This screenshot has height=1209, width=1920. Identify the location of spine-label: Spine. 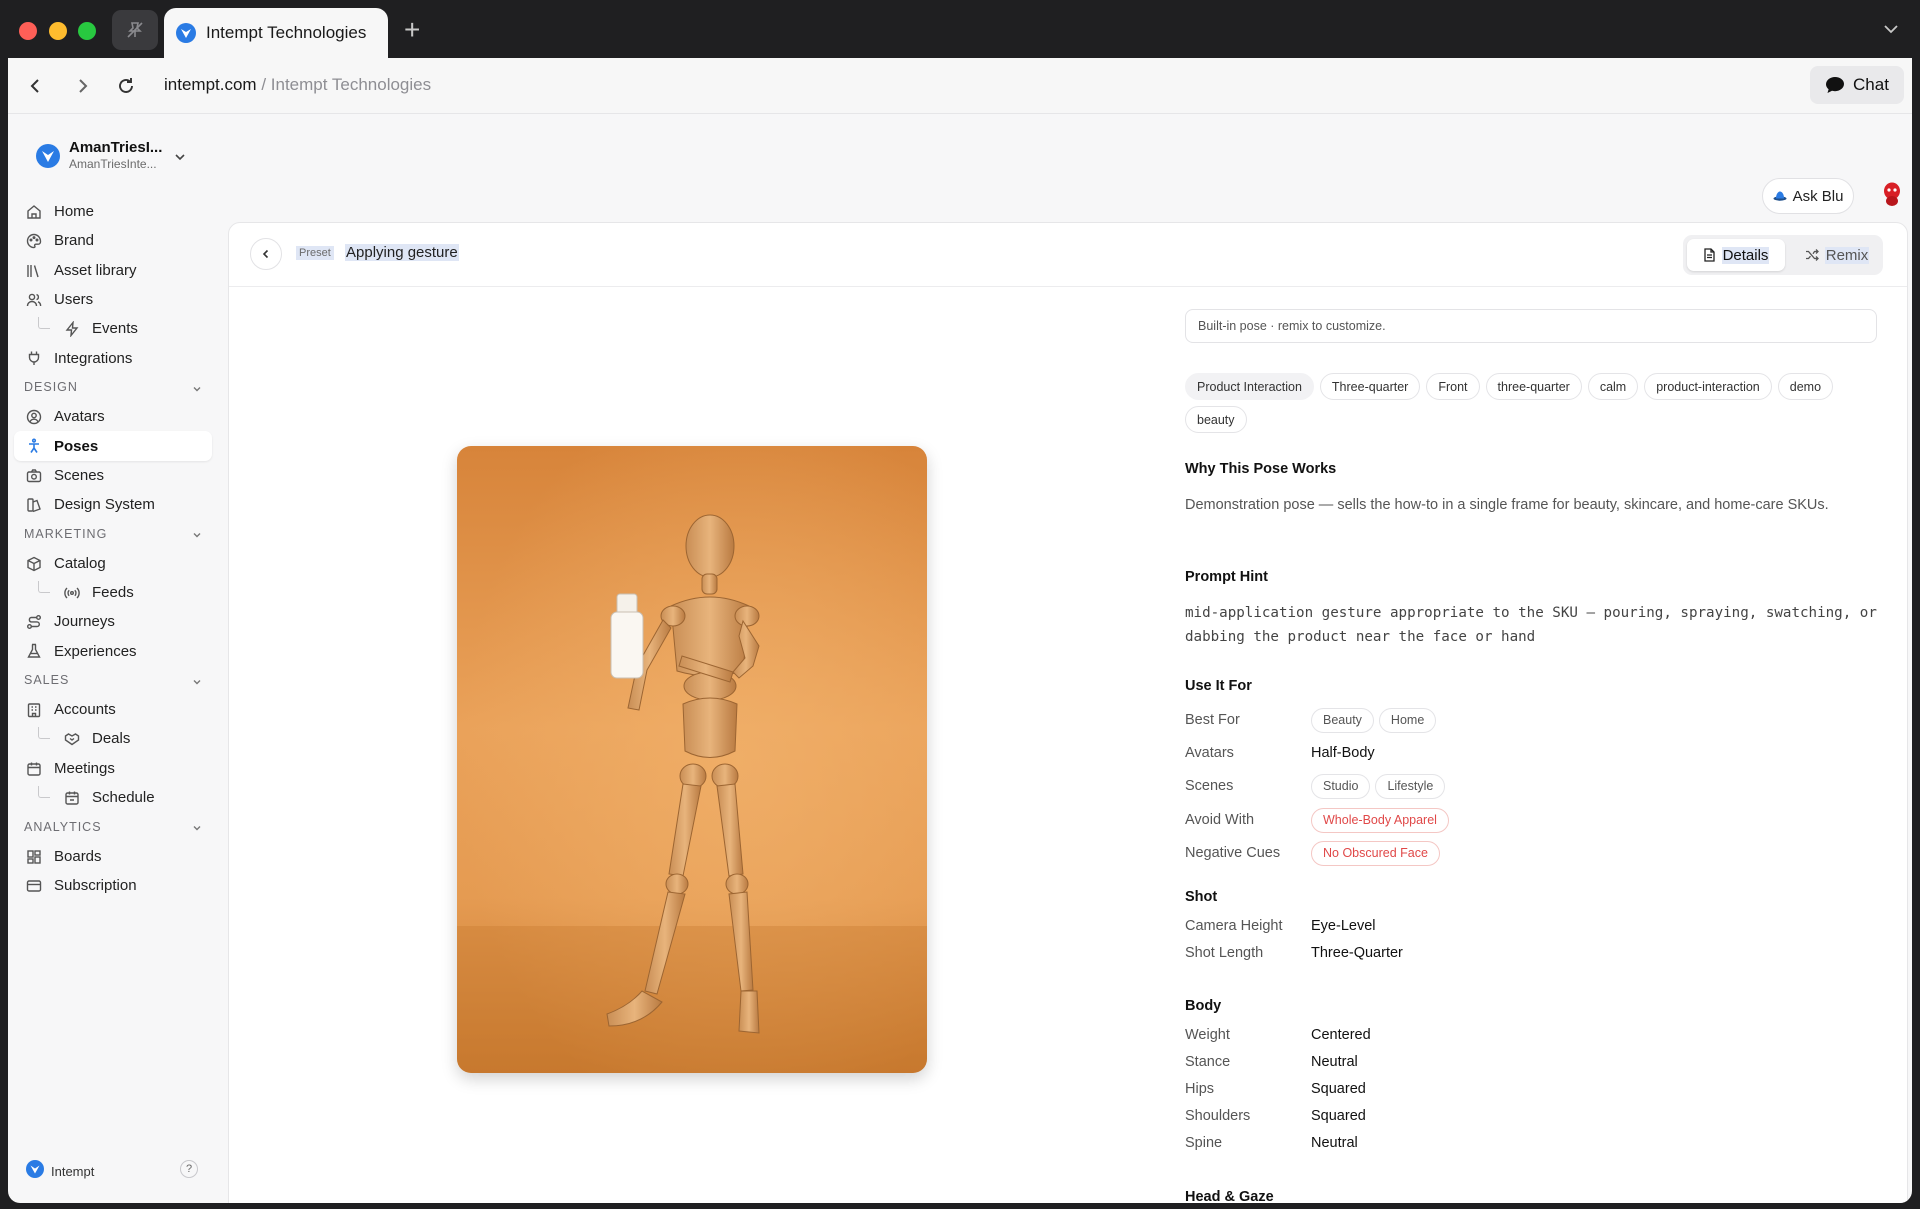
(1204, 1143).